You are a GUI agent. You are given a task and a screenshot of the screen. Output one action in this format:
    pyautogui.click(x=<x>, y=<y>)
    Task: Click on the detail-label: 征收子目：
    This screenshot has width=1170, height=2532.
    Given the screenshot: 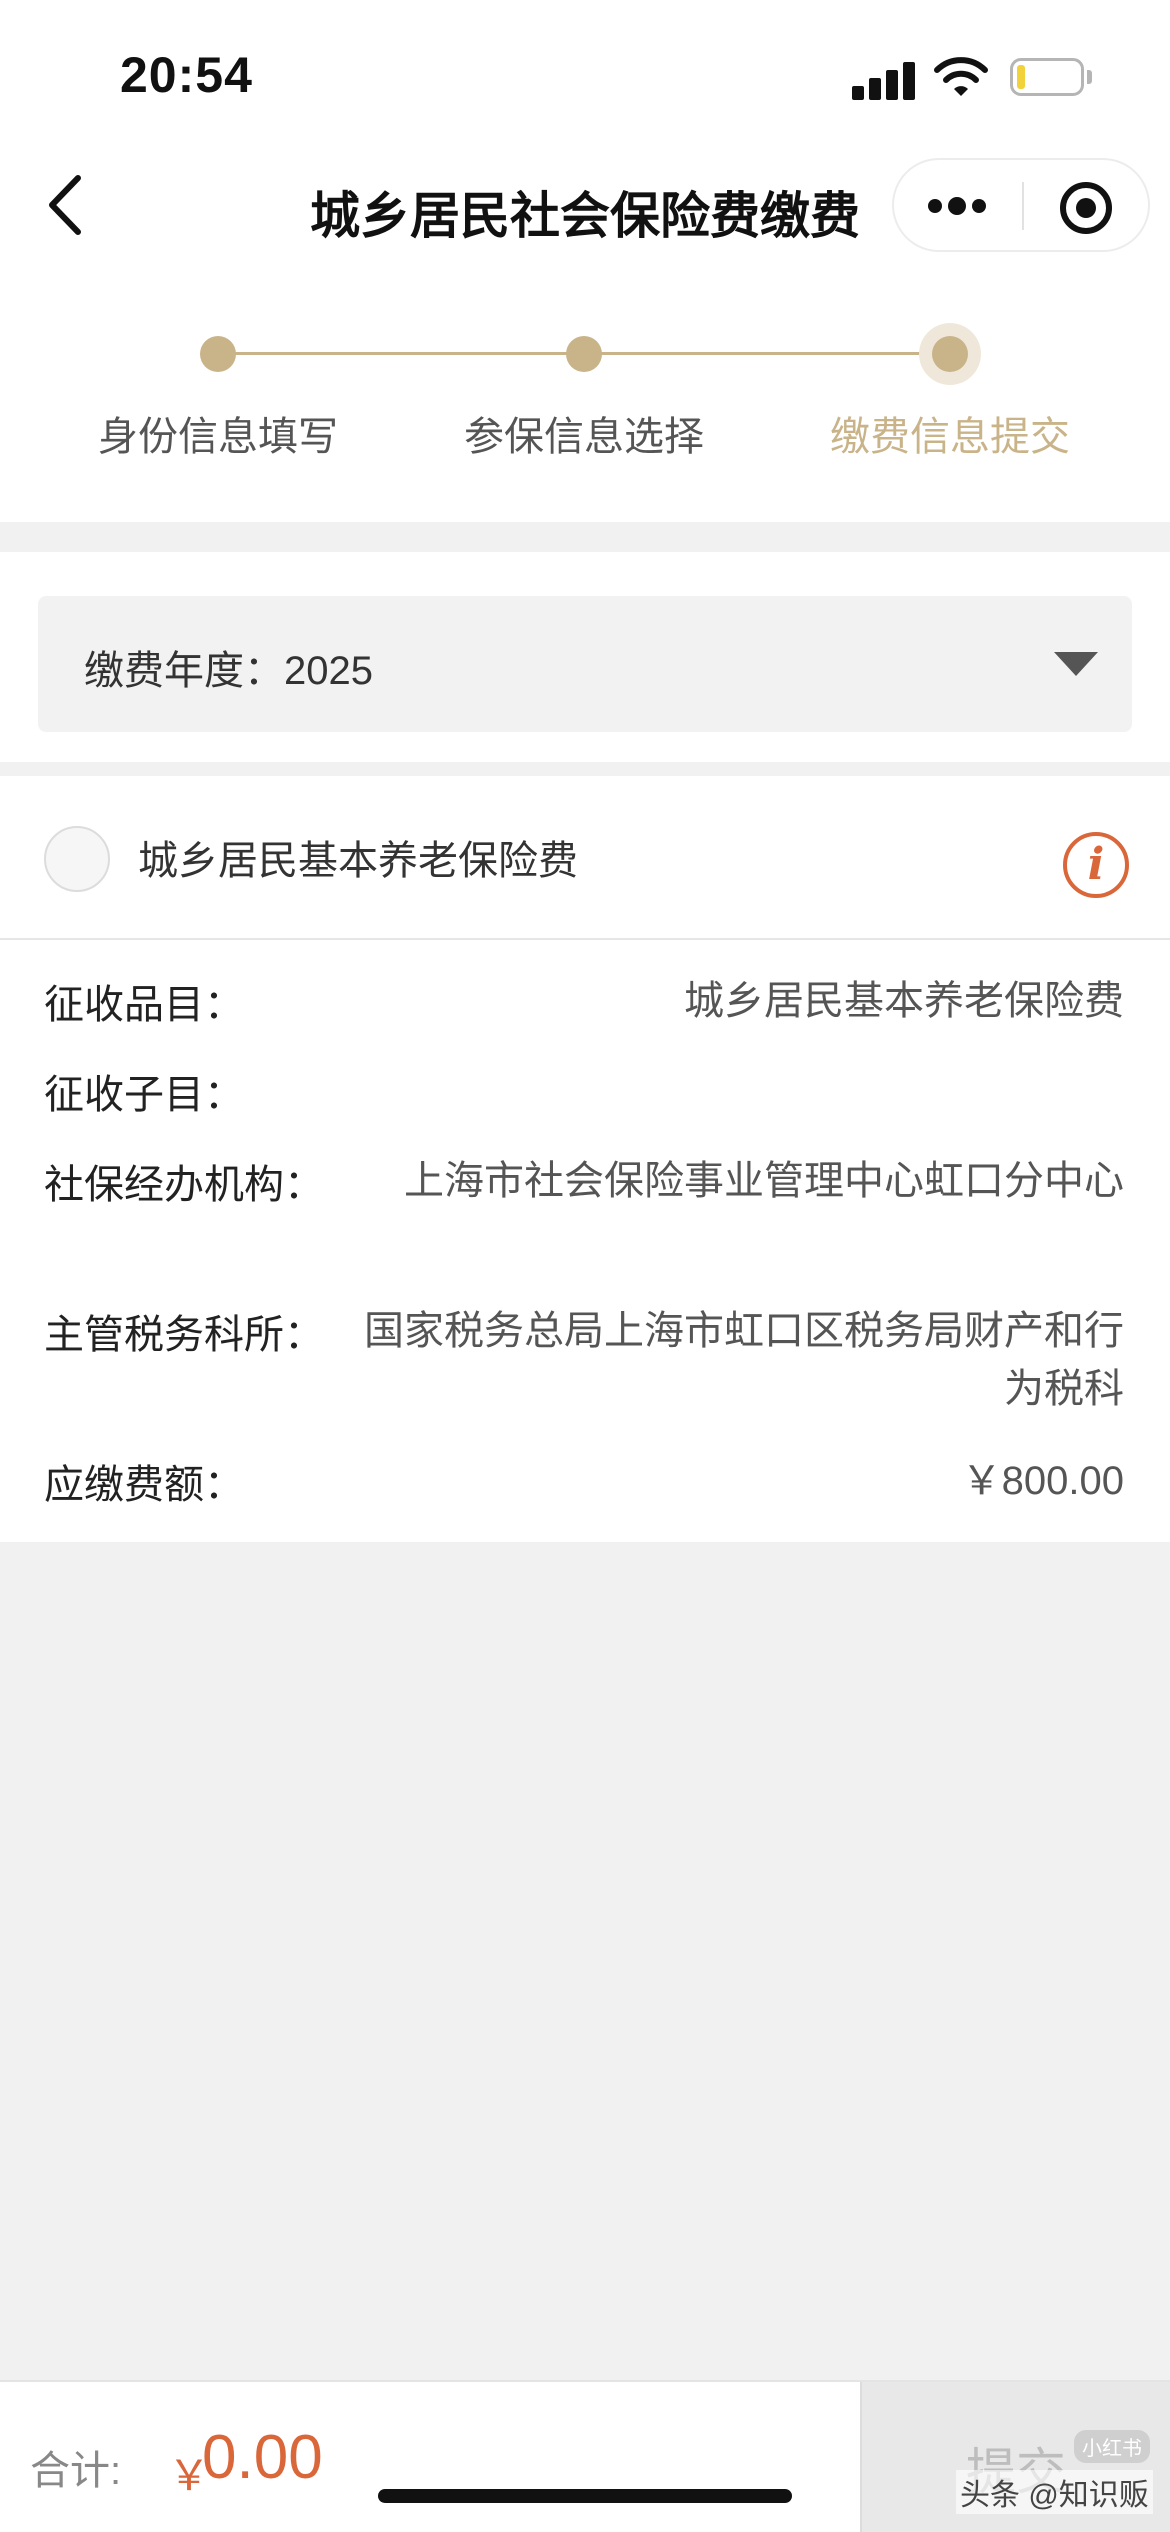 What is the action you would take?
    pyautogui.click(x=144, y=1095)
    